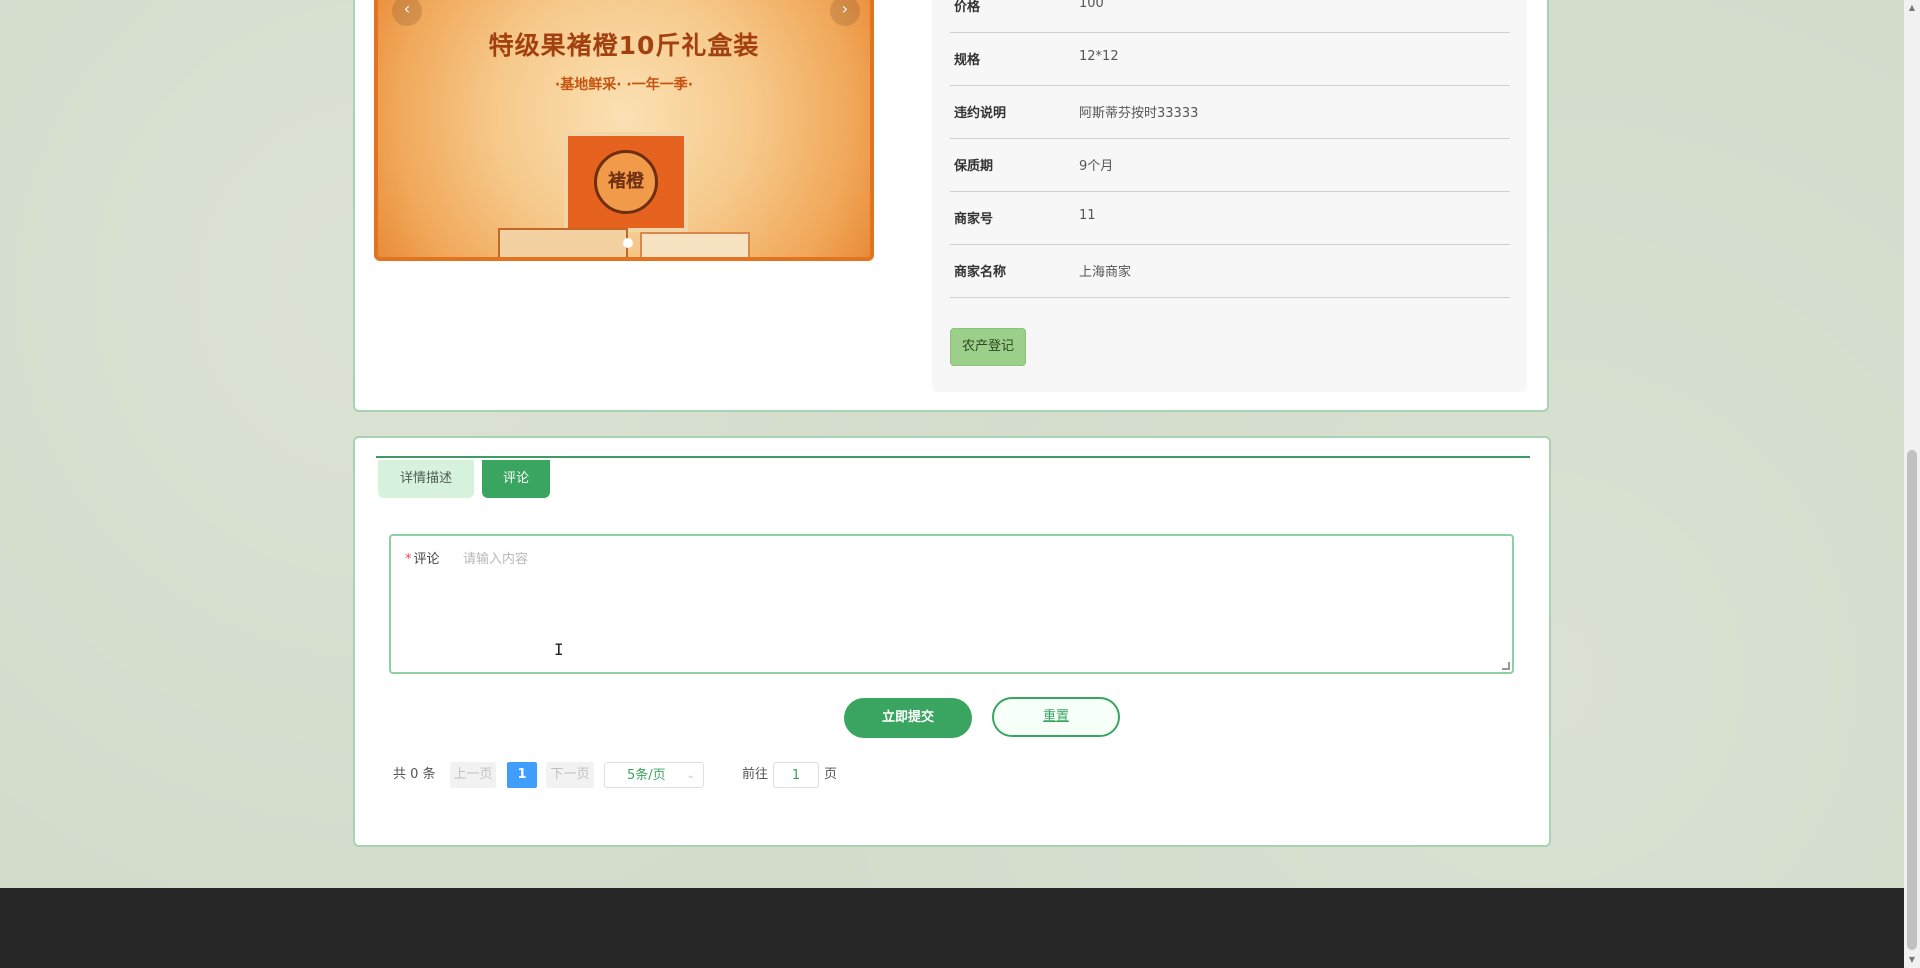 The width and height of the screenshot is (1920, 968). What do you see at coordinates (967, 60) in the screenshot?
I see `info-label: 规格` at bounding box center [967, 60].